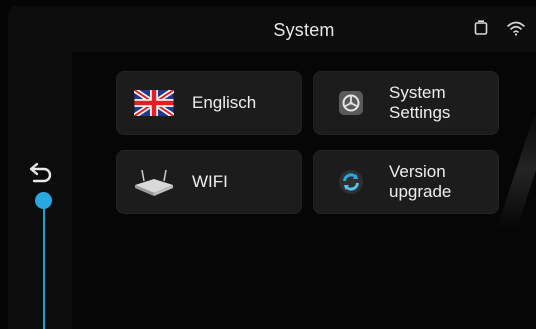 This screenshot has height=329, width=536. I want to click on system-settings-label: System Settings, so click(420, 102).